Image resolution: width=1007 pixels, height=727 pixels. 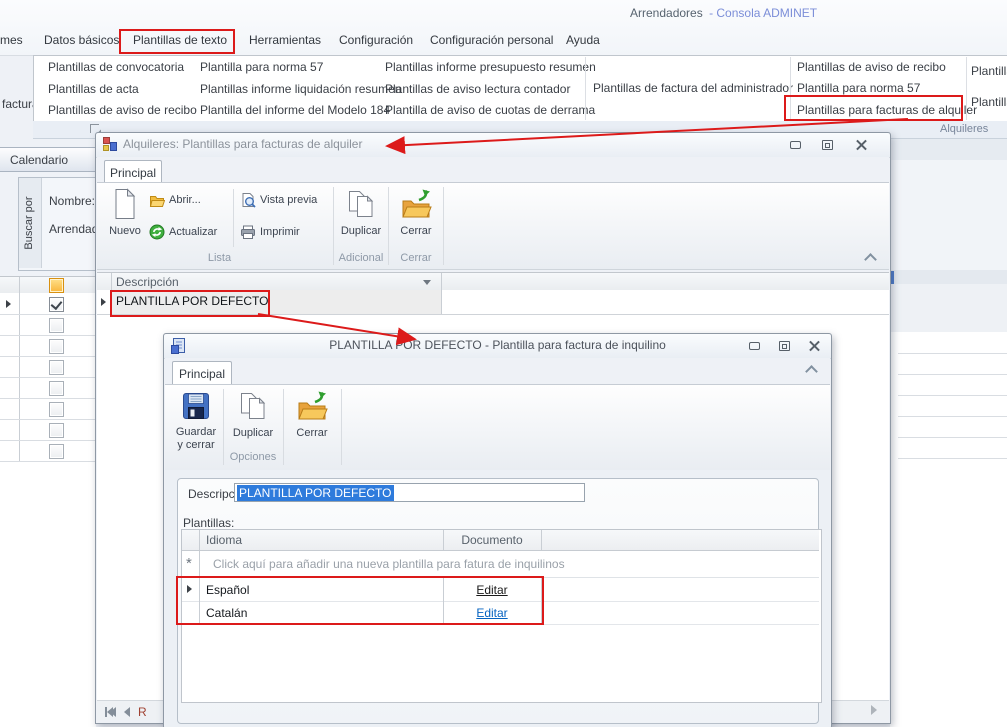 I want to click on window1-close-button, so click(x=861, y=145).